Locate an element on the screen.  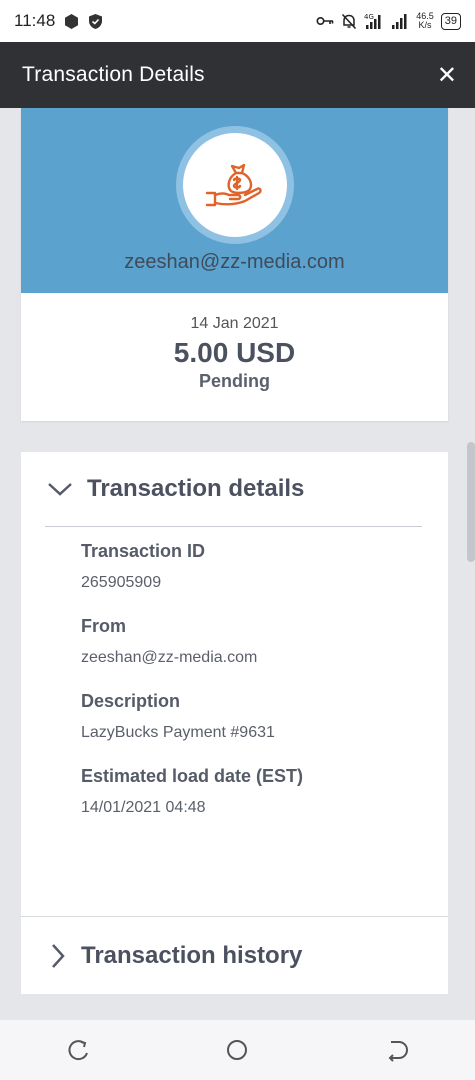
key-icon is located at coordinates (325, 21).